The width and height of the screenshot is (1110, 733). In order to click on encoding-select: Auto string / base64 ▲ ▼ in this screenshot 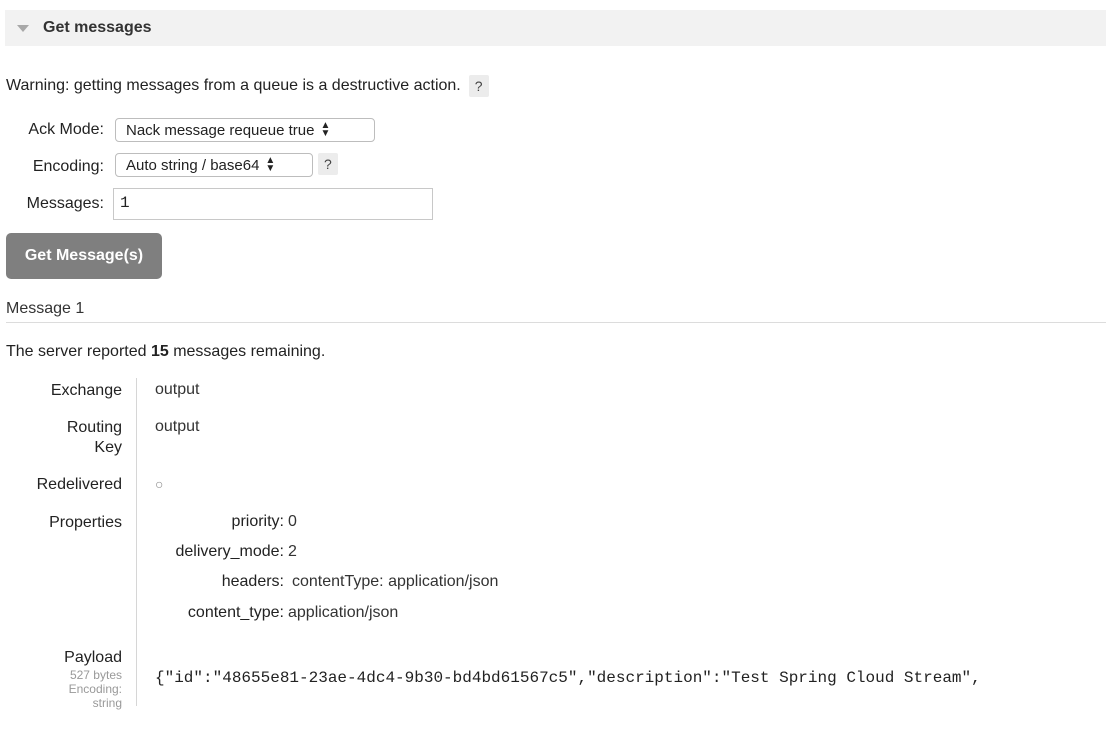, I will do `click(214, 165)`.